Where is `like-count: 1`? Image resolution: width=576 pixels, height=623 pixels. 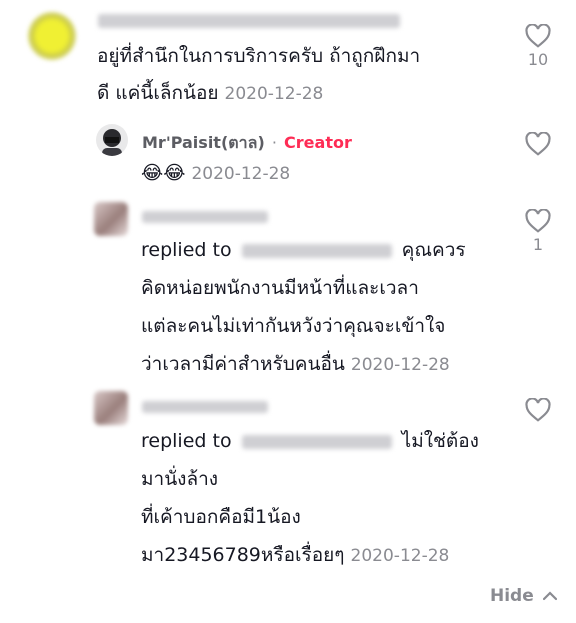 like-count: 1 is located at coordinates (538, 244).